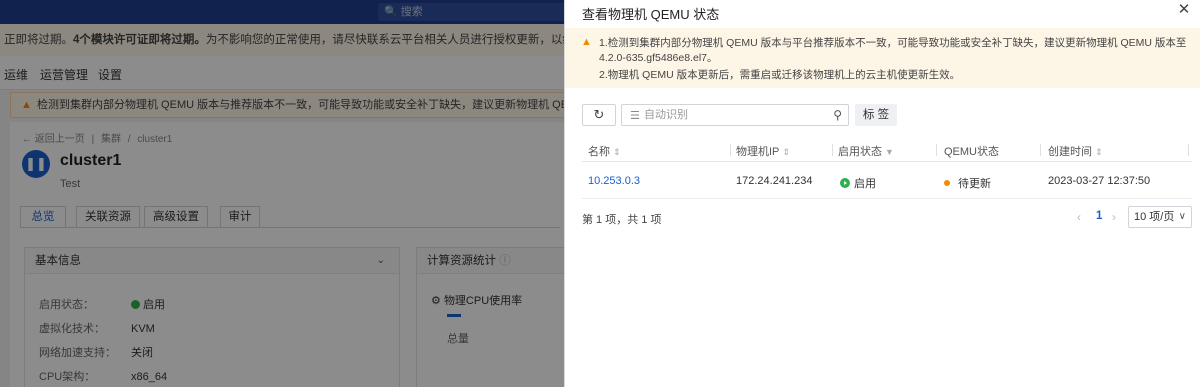  What do you see at coordinates (1099, 181) in the screenshot?
I see `created-time: 2023-03-27 12:37:50` at bounding box center [1099, 181].